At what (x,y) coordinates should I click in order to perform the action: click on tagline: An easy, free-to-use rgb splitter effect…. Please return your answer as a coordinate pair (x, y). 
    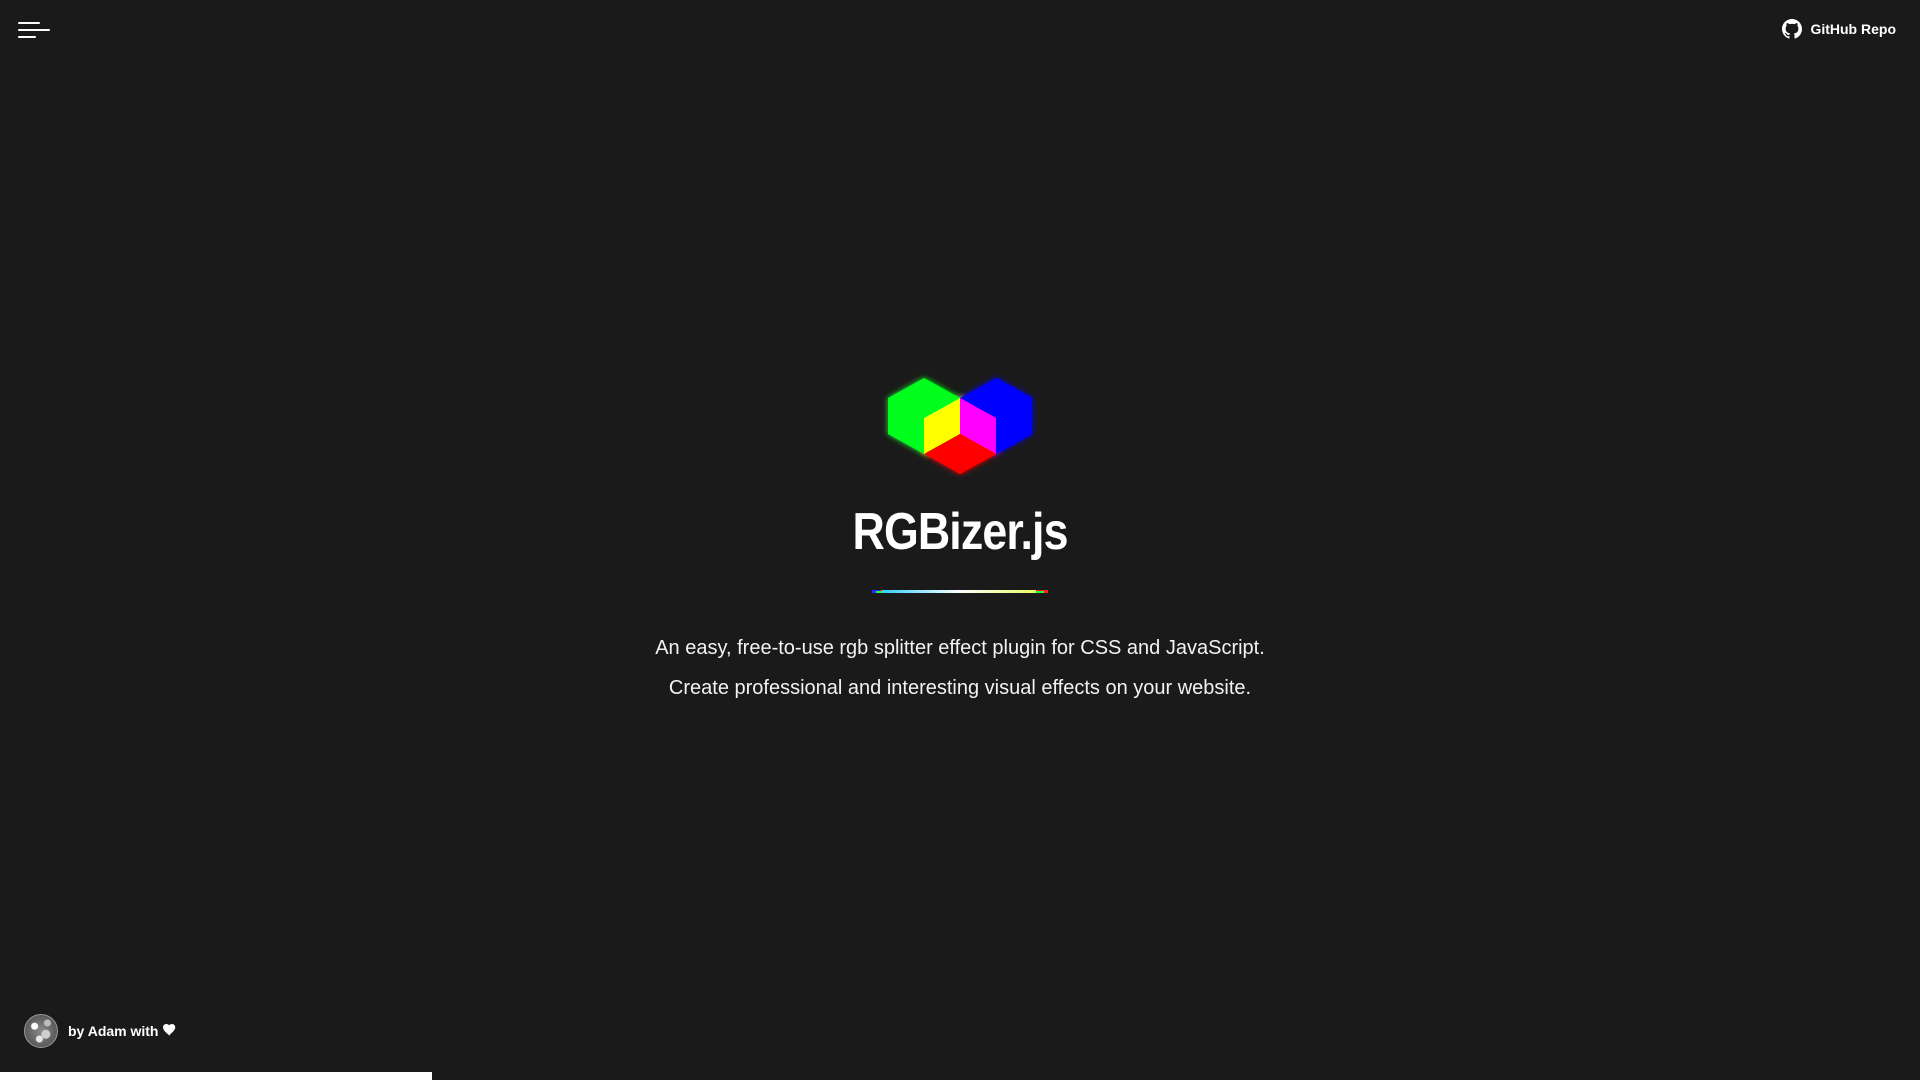
    Looking at the image, I should click on (960, 668).